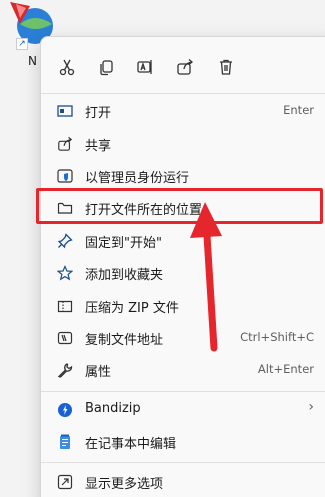 Image resolution: width=325 pixels, height=497 pixels. What do you see at coordinates (183, 144) in the screenshot?
I see `menu-item-share: 共享` at bounding box center [183, 144].